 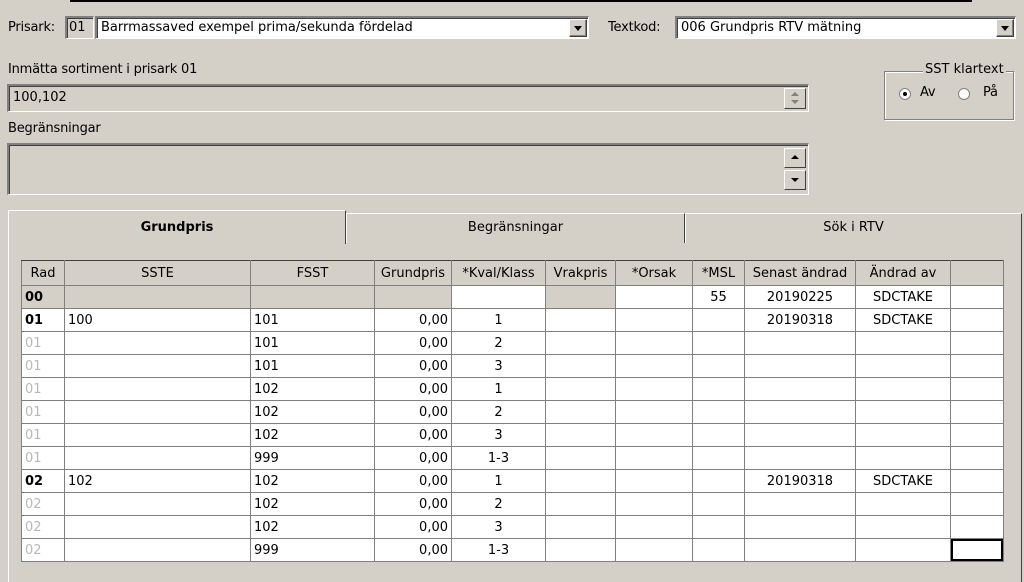 I want to click on chevron-down-icon, so click(x=1005, y=28).